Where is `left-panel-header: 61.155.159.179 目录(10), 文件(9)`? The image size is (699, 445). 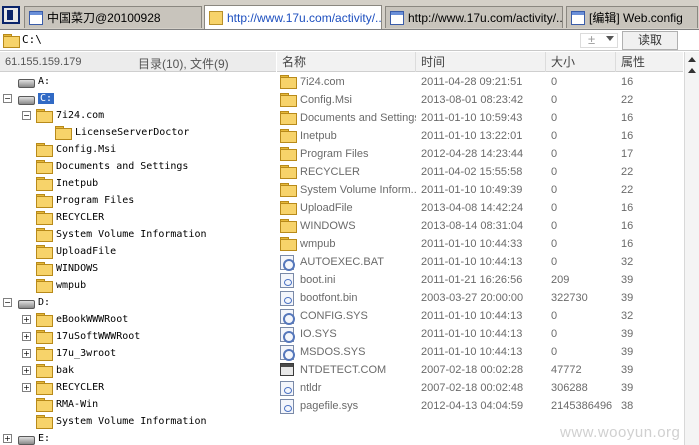
left-panel-header: 61.155.159.179 目录(10), 文件(9) is located at coordinates (138, 62).